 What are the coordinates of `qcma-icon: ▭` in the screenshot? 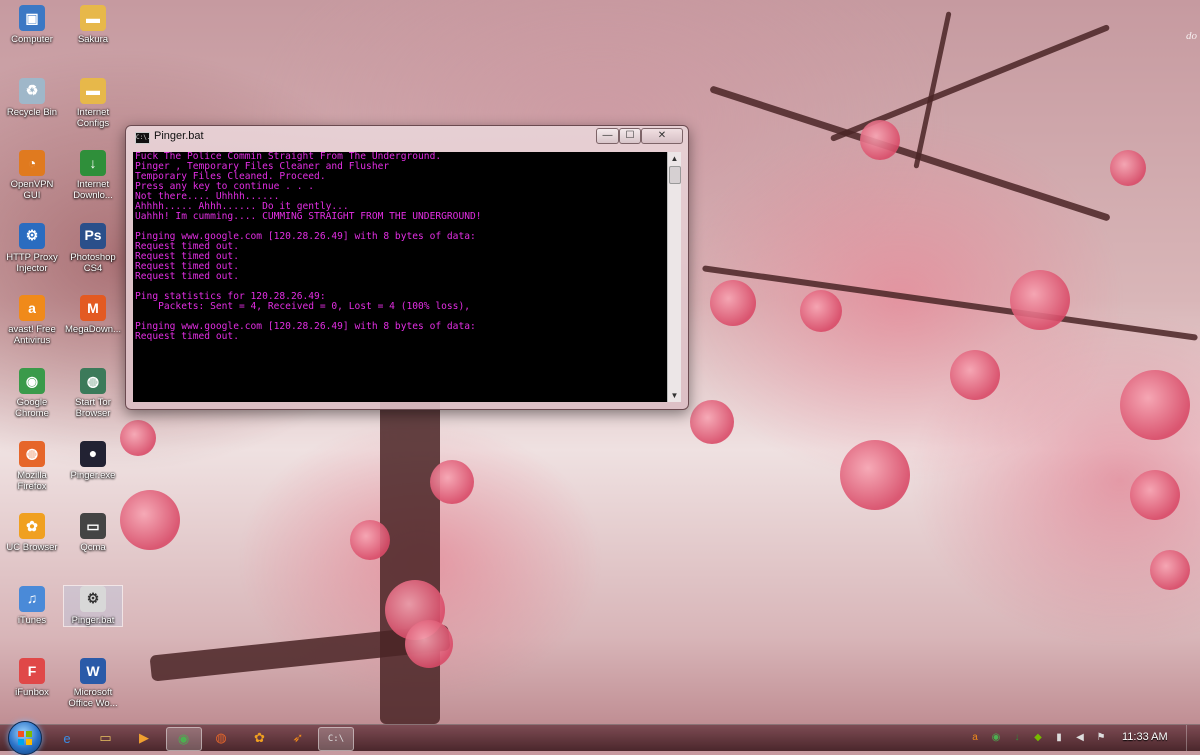 It's located at (93, 526).